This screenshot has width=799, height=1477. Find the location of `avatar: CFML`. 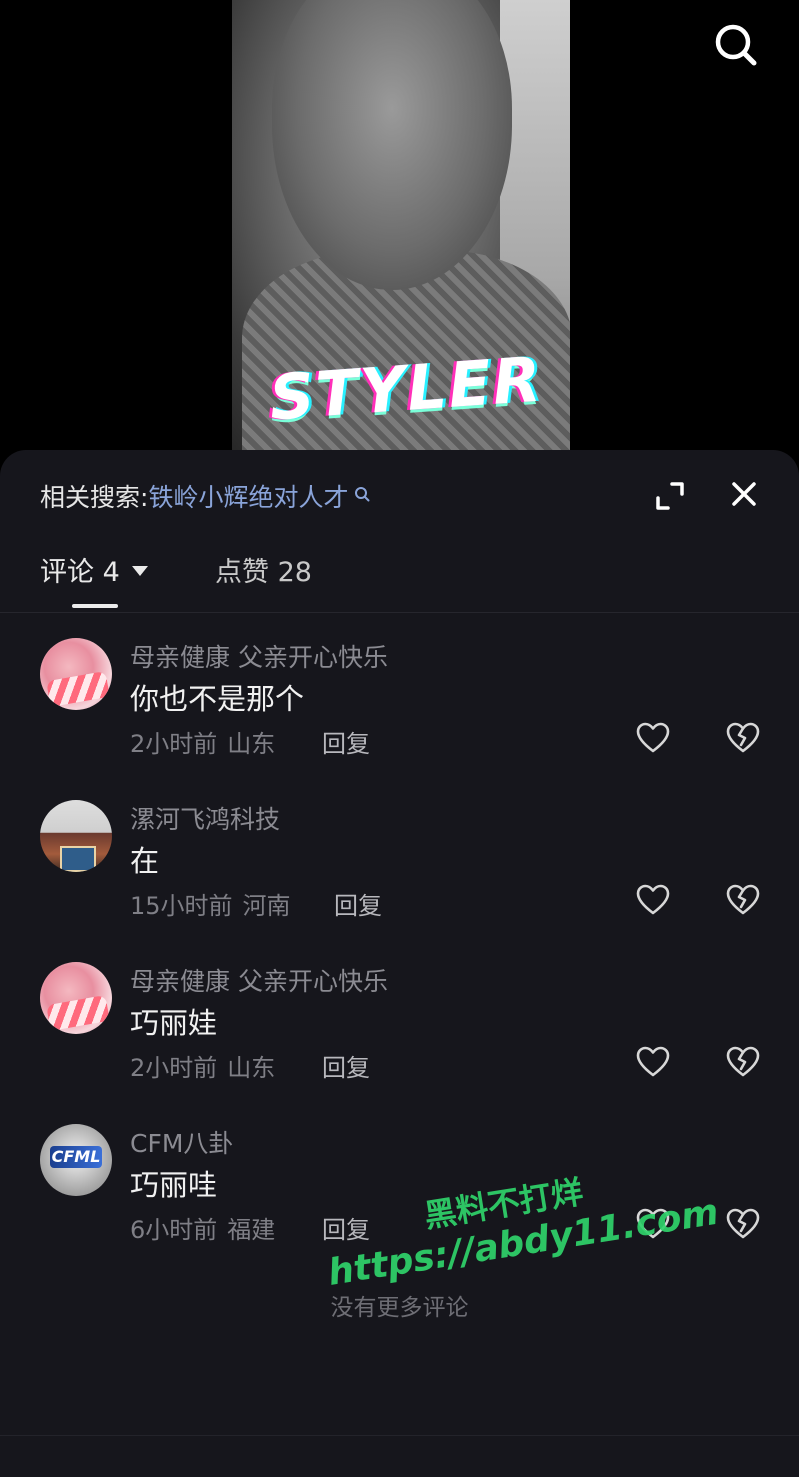

avatar: CFML is located at coordinates (76, 1160).